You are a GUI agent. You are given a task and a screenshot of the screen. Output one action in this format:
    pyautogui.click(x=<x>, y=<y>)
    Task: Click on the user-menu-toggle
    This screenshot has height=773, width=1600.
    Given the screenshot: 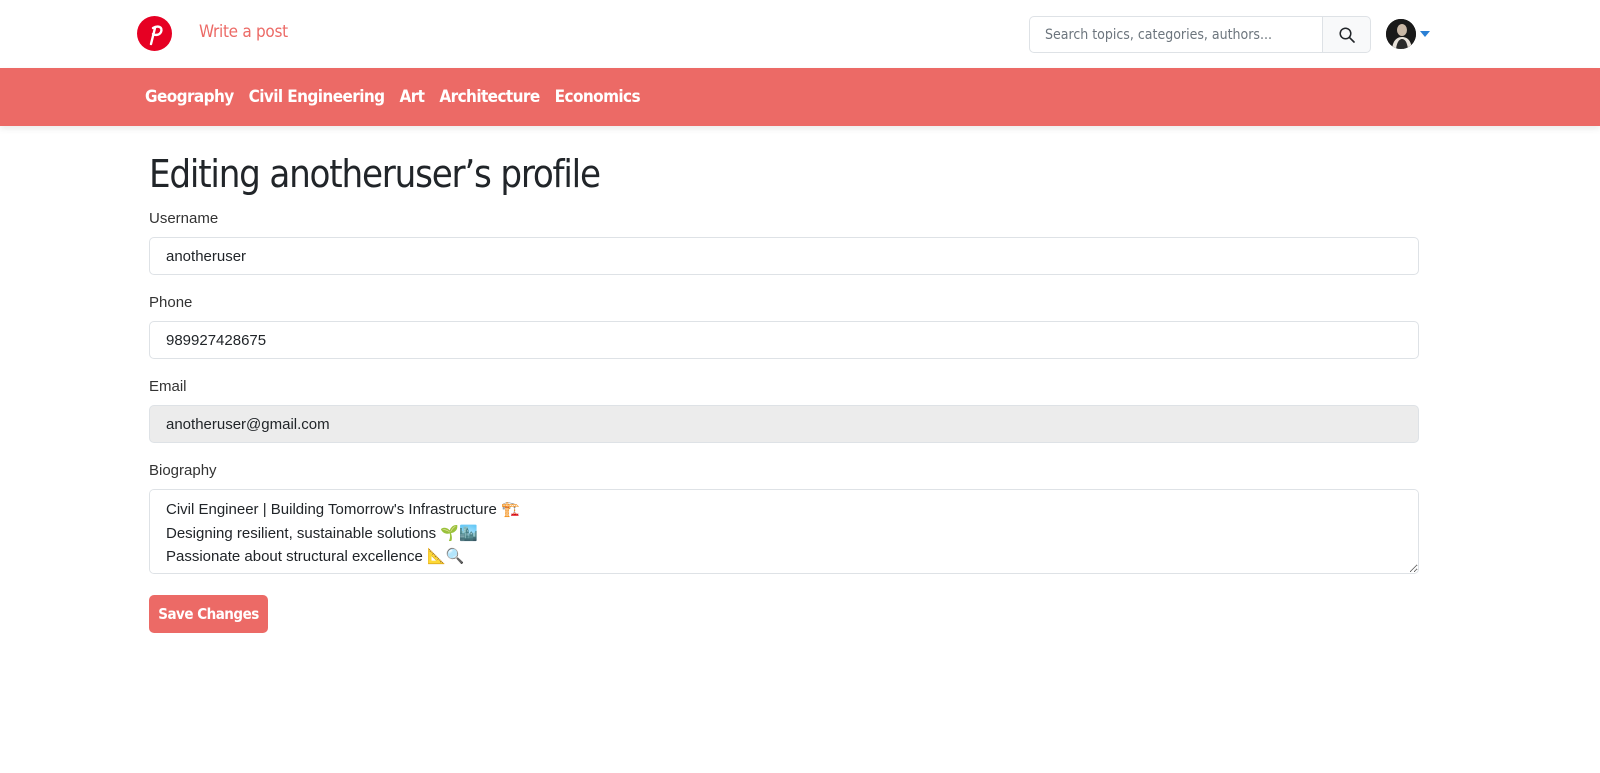 What is the action you would take?
    pyautogui.click(x=1408, y=34)
    